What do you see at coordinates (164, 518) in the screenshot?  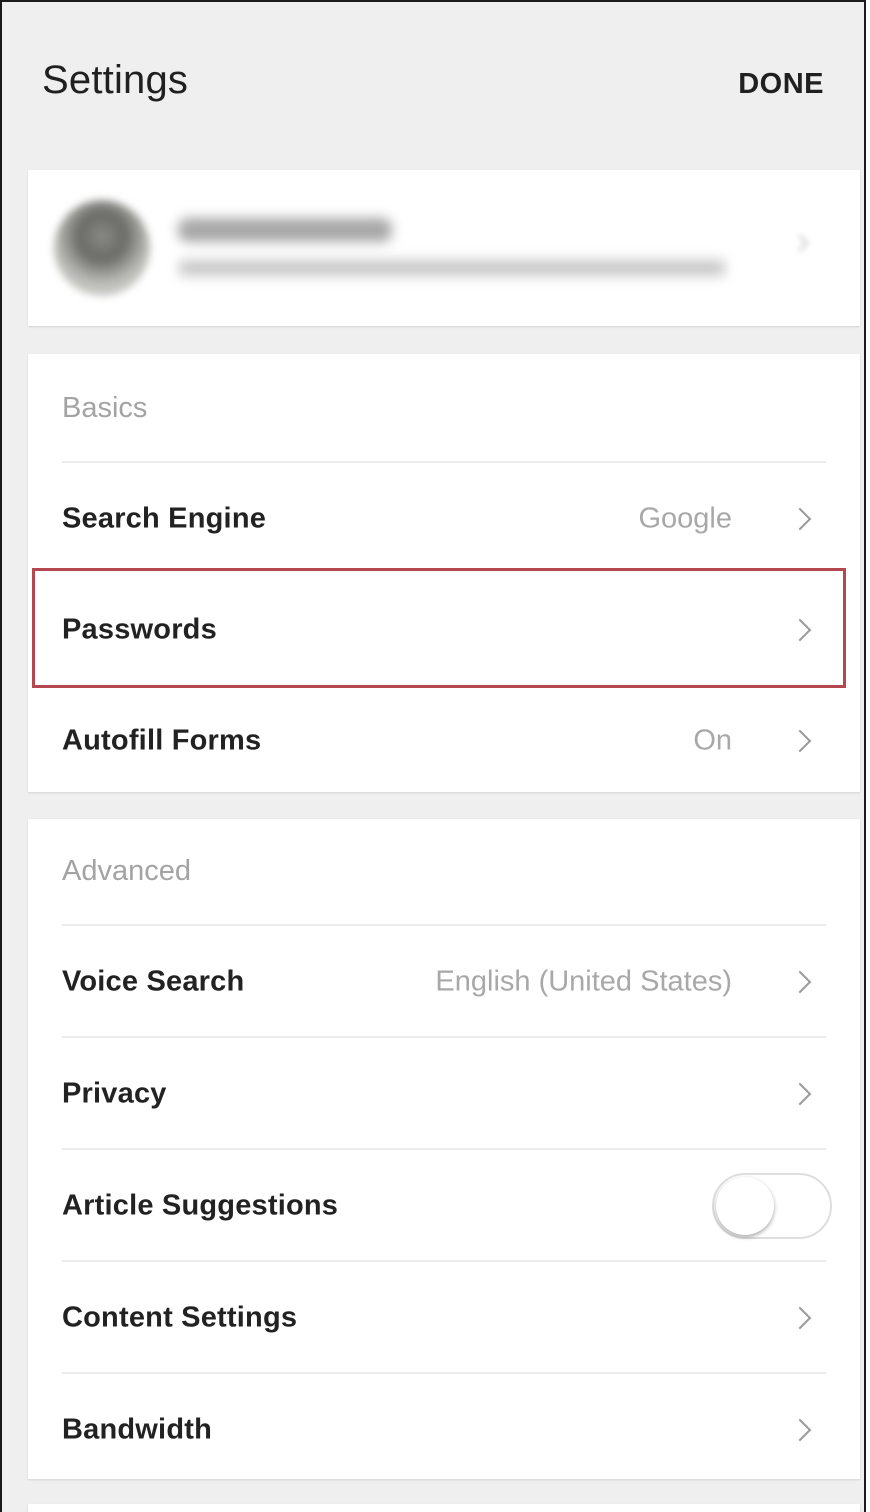 I see `row-label: Search Engine` at bounding box center [164, 518].